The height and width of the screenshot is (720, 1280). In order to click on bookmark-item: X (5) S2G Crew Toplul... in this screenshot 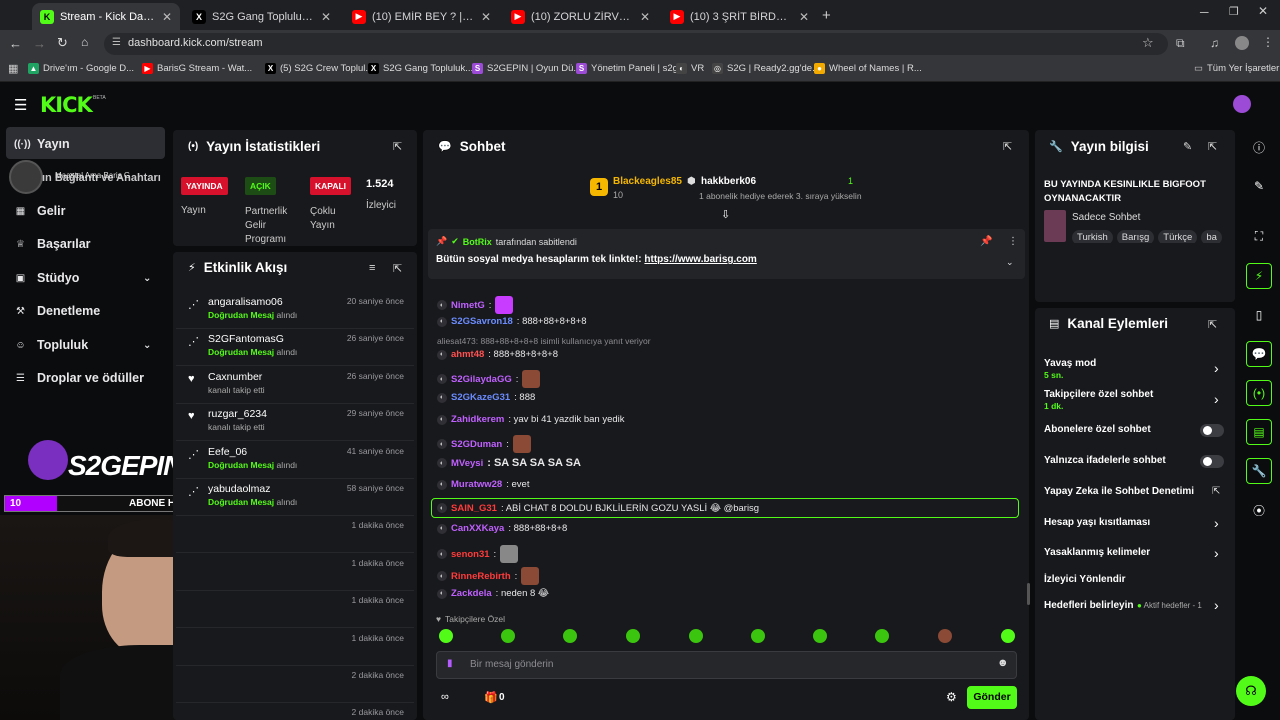, I will do `click(319, 68)`.